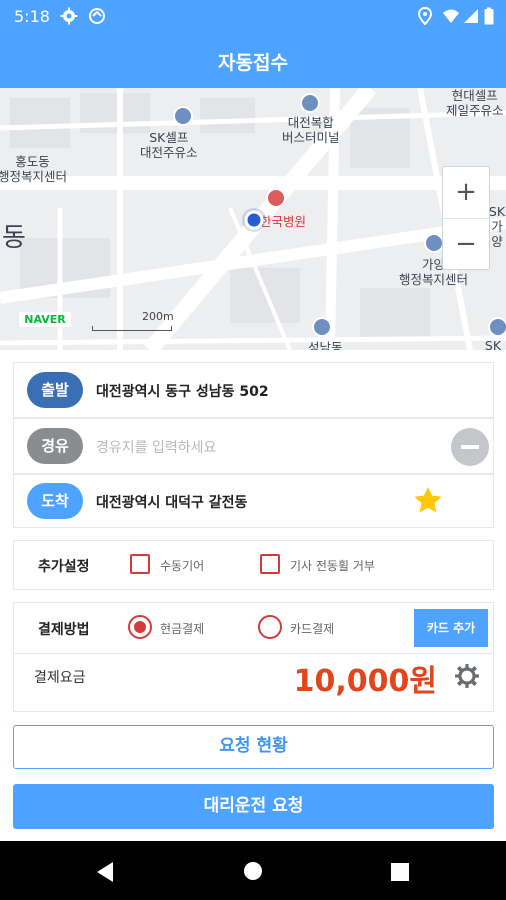  I want to click on status-time: 5:18, so click(32, 16).